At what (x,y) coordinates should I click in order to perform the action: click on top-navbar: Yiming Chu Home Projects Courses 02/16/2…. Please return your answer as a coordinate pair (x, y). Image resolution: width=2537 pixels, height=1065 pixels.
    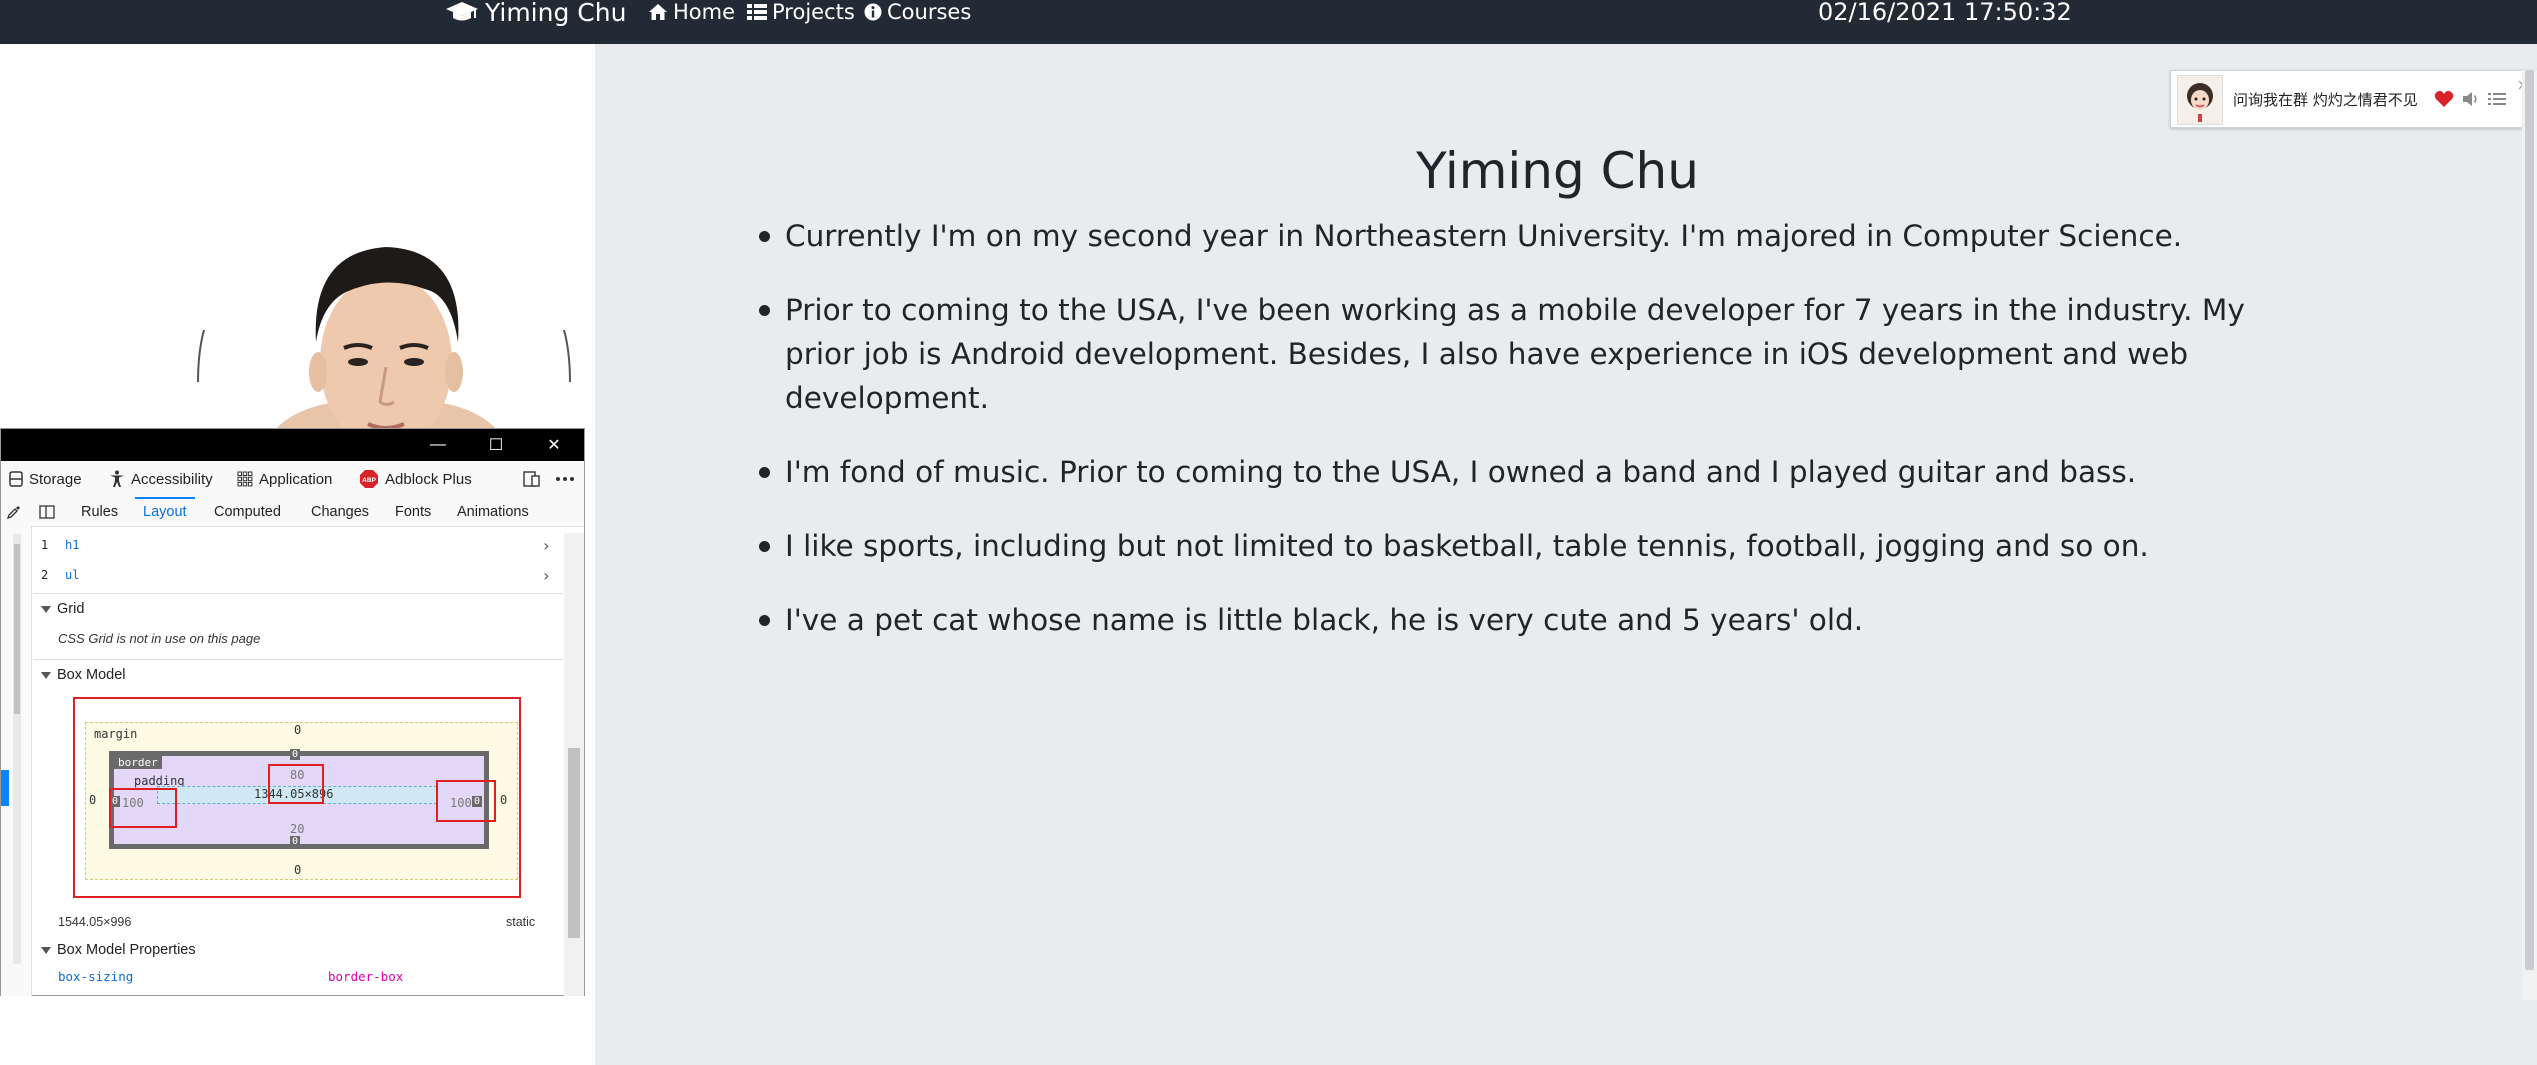
    Looking at the image, I should click on (1268, 22).